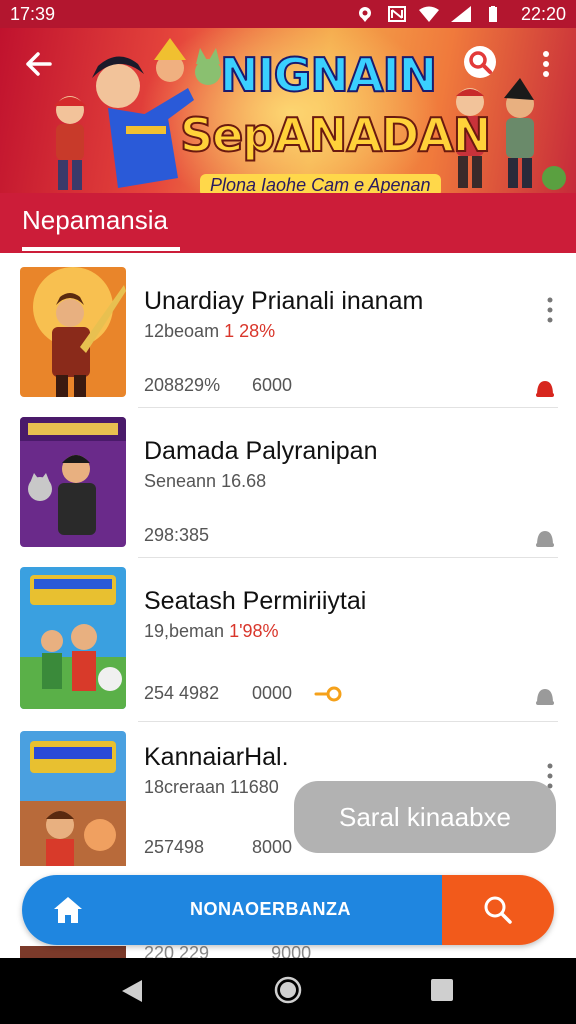  What do you see at coordinates (364, 14) in the screenshot?
I see `location-icon` at bounding box center [364, 14].